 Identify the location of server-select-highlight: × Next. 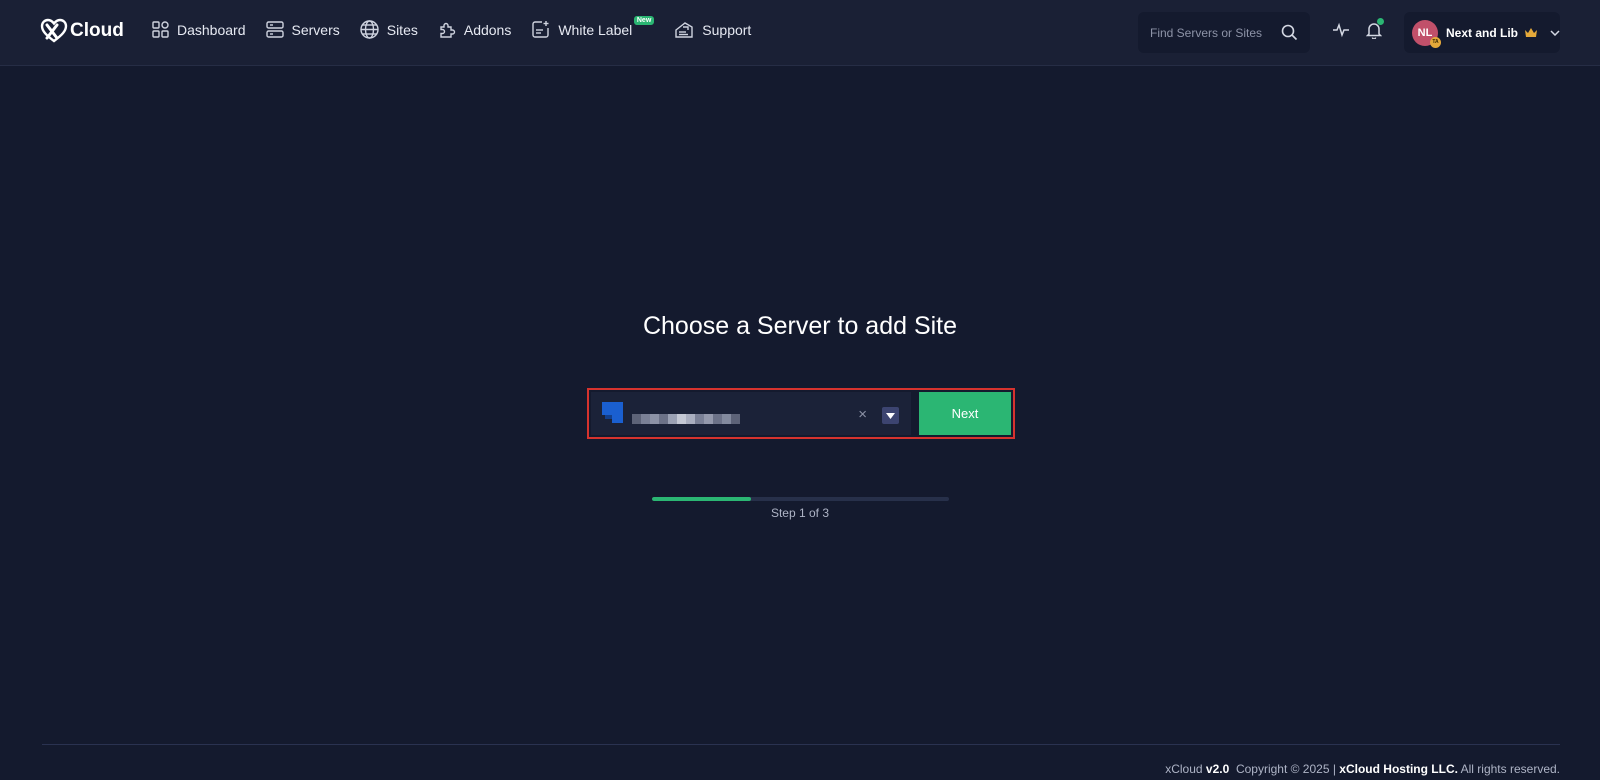
(801, 413).